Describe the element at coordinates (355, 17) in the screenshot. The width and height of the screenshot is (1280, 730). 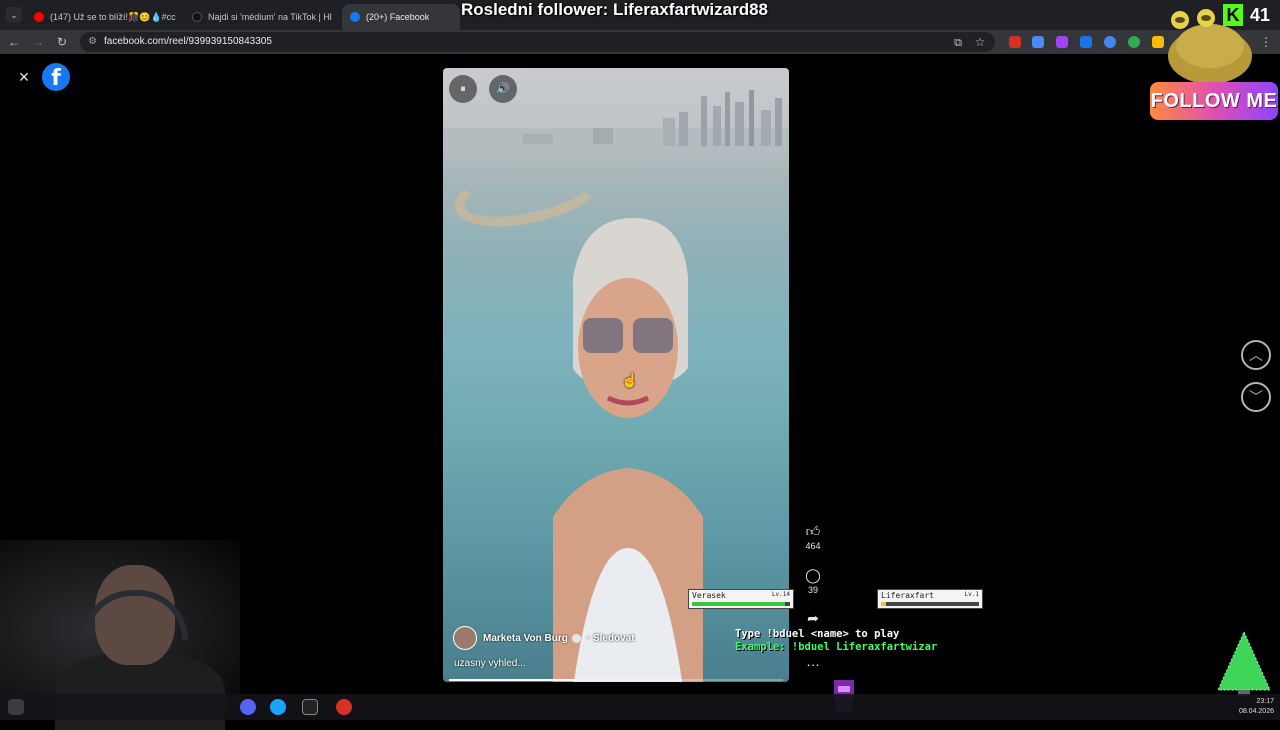
I see `facebook-favicon-icon` at that location.